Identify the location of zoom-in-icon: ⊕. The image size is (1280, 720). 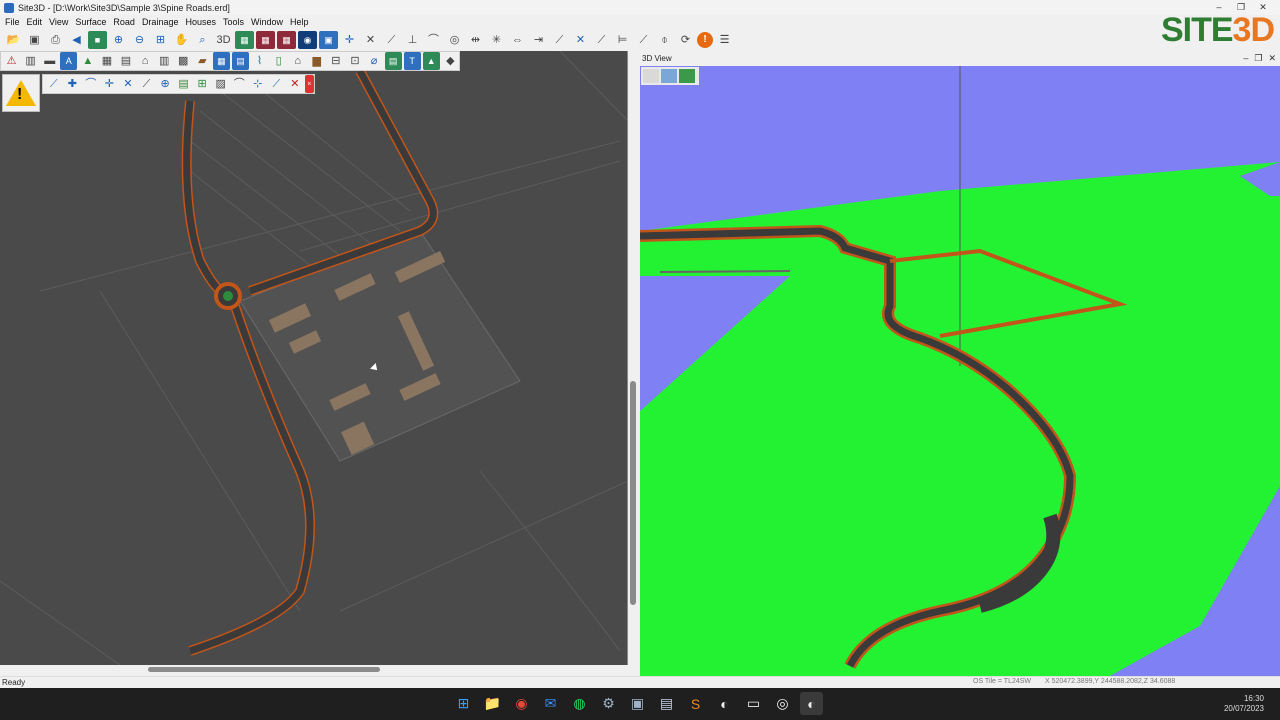
(118, 40).